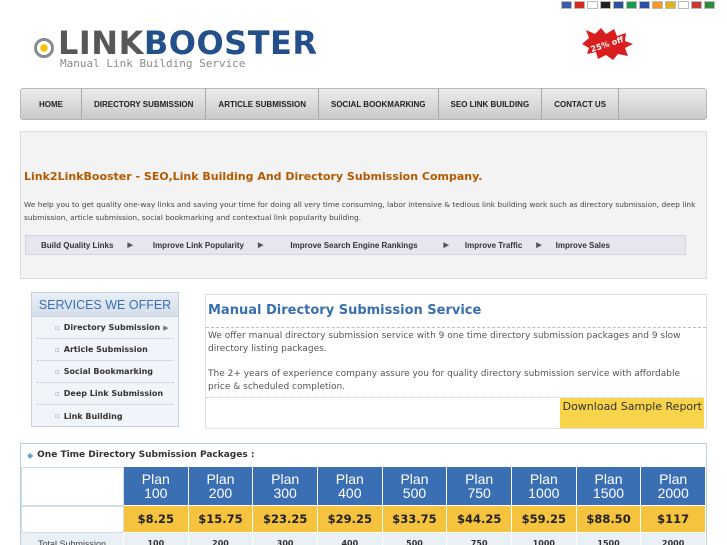 The image size is (727, 545). I want to click on cn-flag-icon, so click(579, 5).